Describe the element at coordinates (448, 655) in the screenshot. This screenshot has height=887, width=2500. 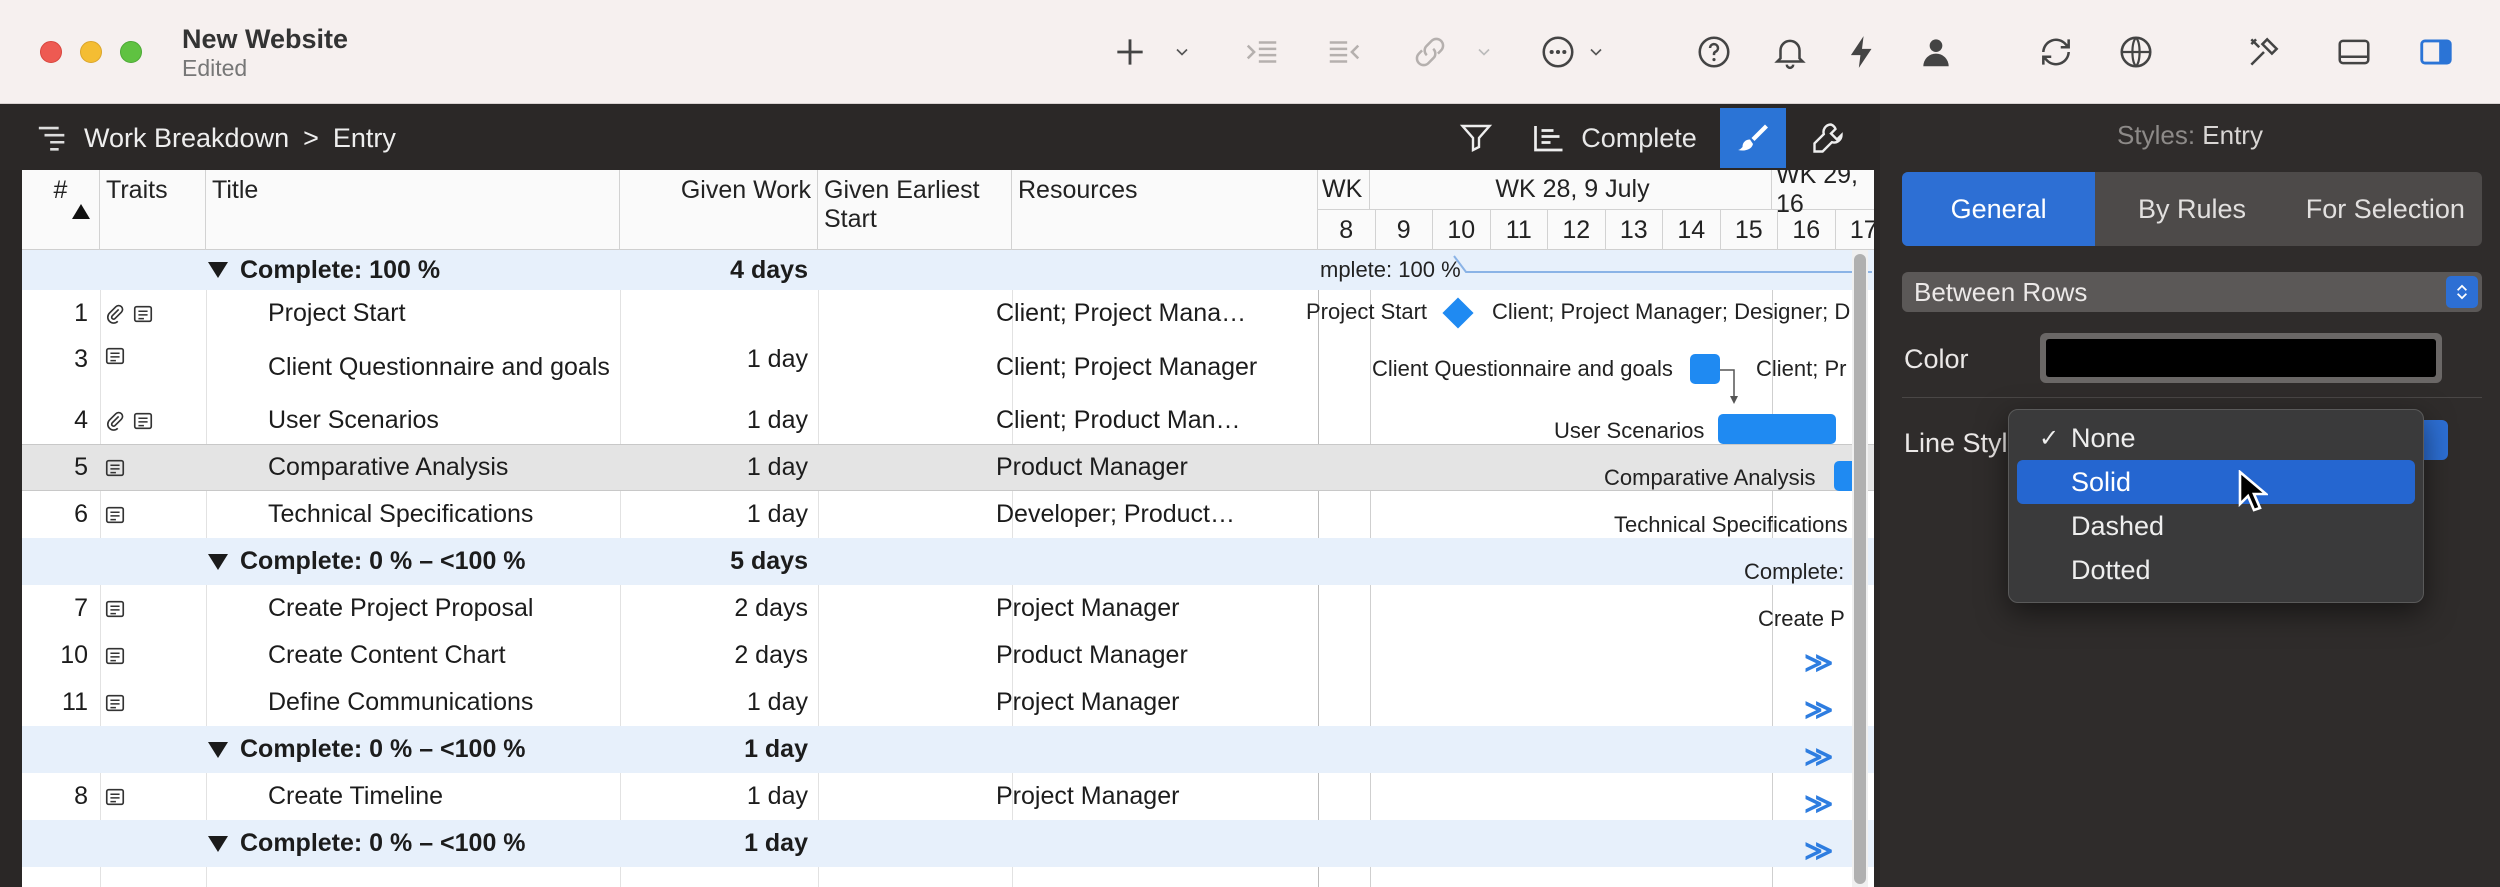
I see `row-title: Create Content Chart` at that location.